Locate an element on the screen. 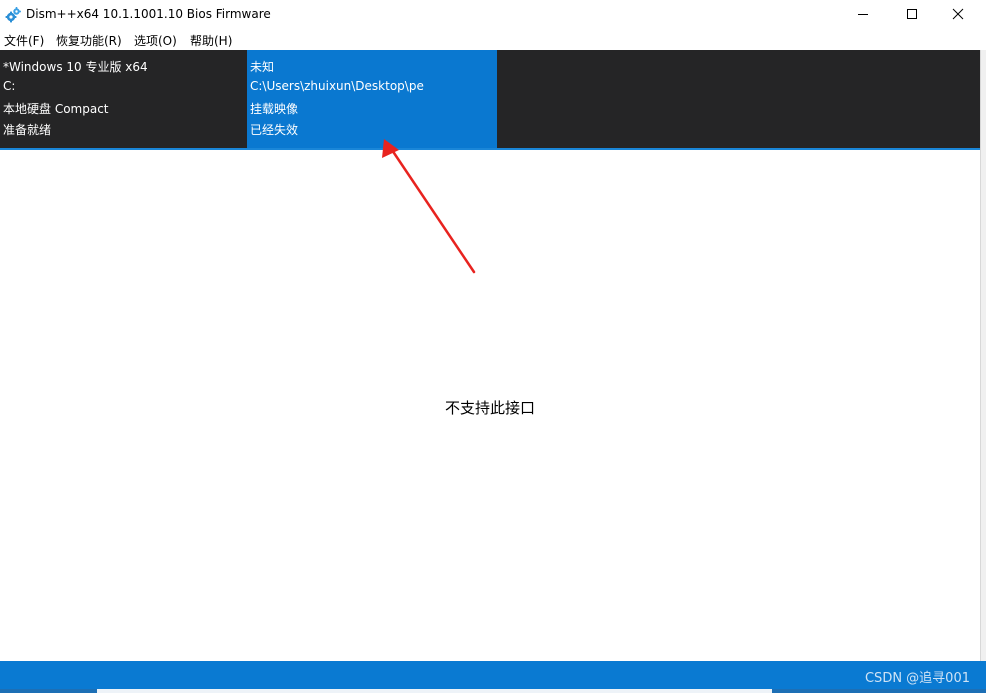 This screenshot has width=986, height=693. menu-help: 帮助(H) is located at coordinates (211, 40).